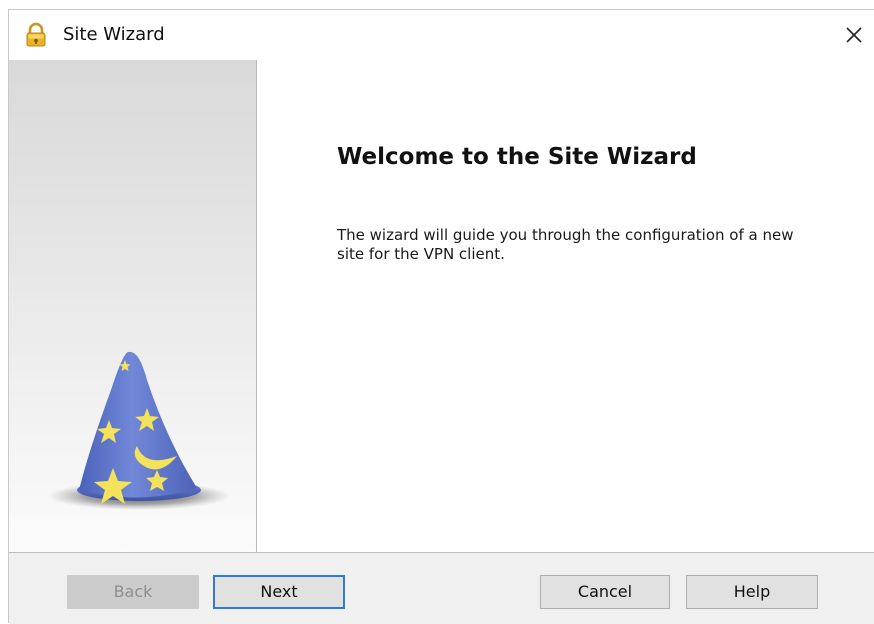 This screenshot has width=874, height=624. I want to click on title-bar: Site Wizard, so click(441, 35).